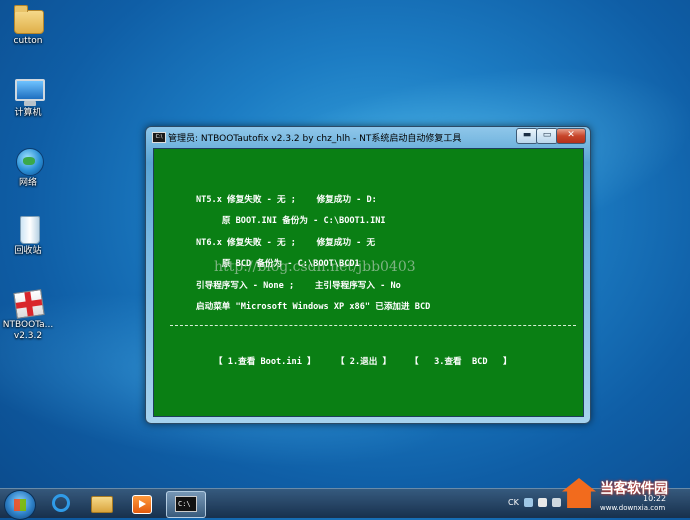 The width and height of the screenshot is (690, 520). Describe the element at coordinates (298, 286) in the screenshot. I see `console-line: 引导程序写入 - None ; 主引导程序写入 - No` at that location.